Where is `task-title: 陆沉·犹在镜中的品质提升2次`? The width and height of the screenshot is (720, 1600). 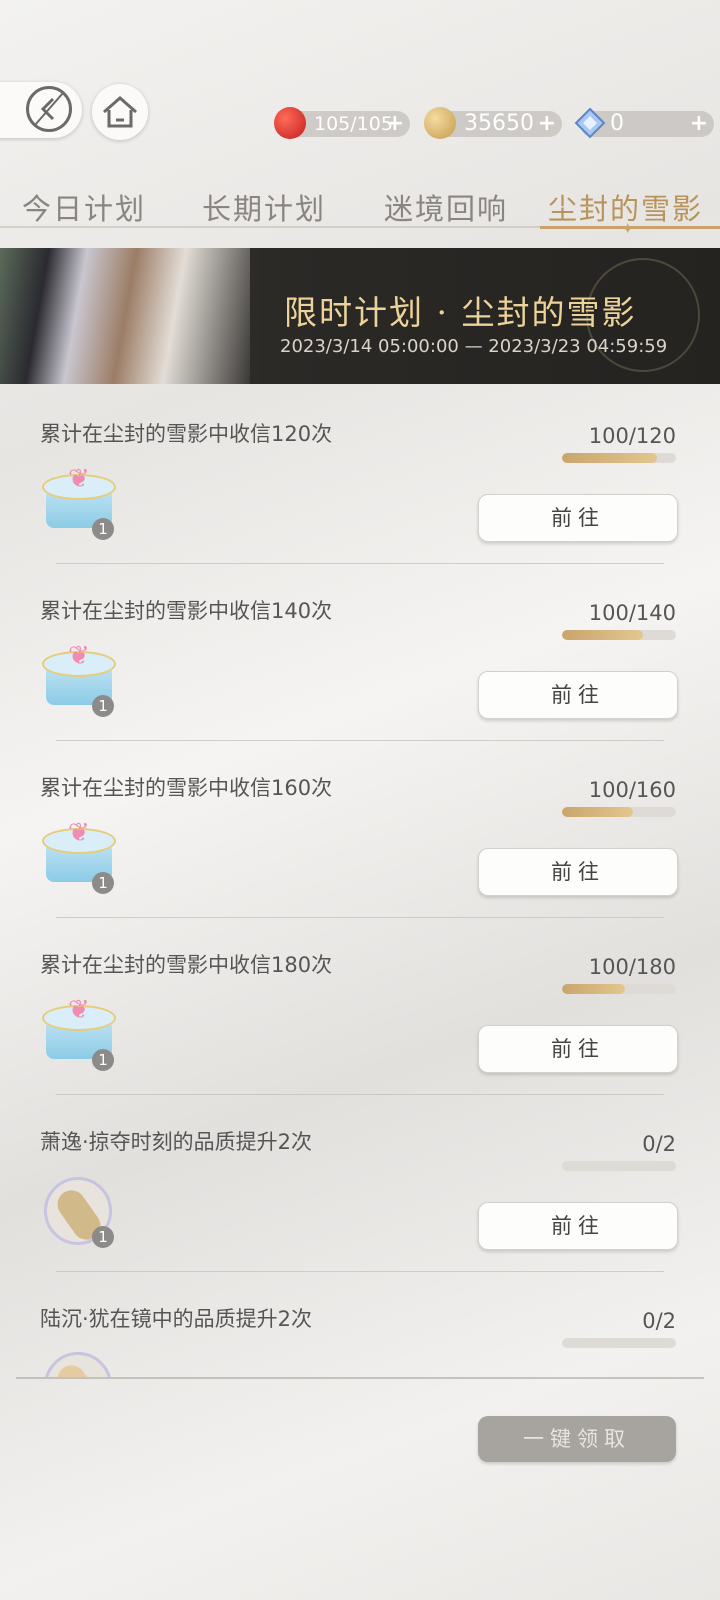 task-title: 陆沉·犹在镜中的品质提升2次 is located at coordinates (176, 1319).